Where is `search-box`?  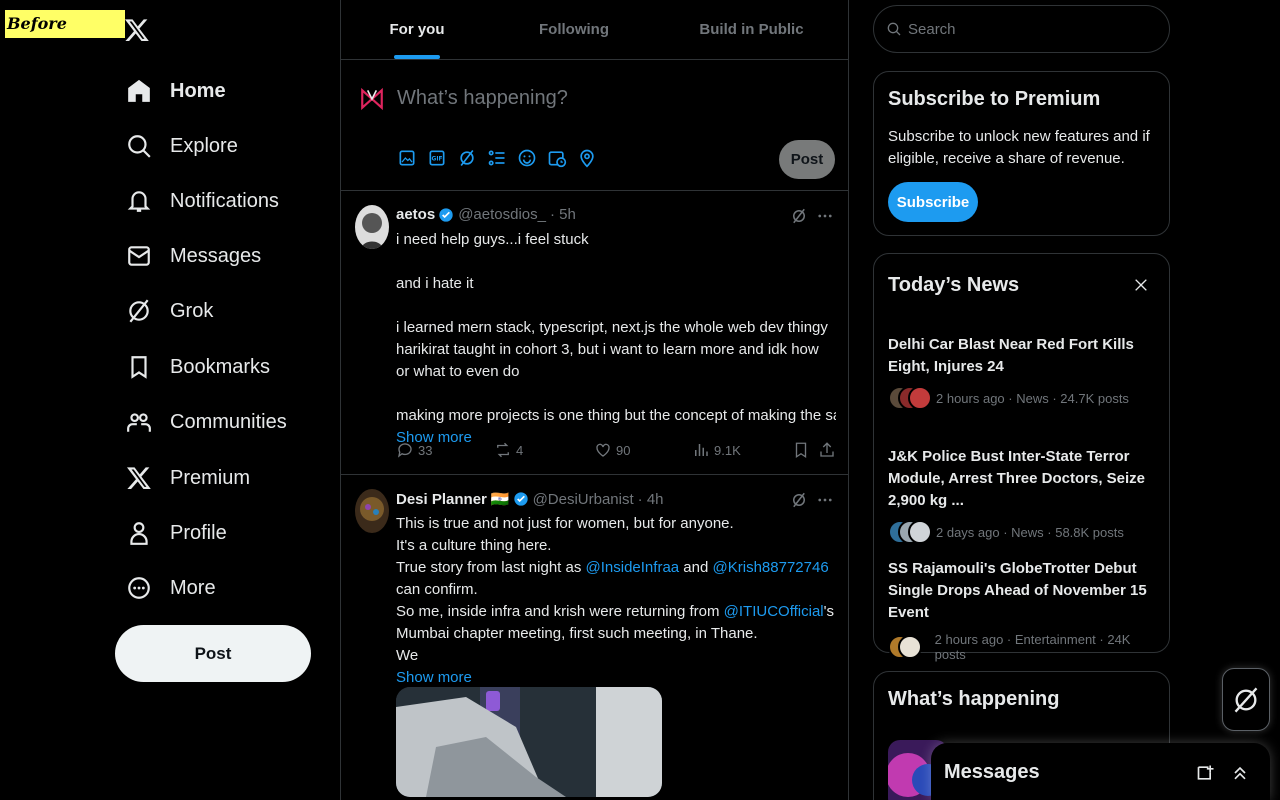 search-box is located at coordinates (1021, 29).